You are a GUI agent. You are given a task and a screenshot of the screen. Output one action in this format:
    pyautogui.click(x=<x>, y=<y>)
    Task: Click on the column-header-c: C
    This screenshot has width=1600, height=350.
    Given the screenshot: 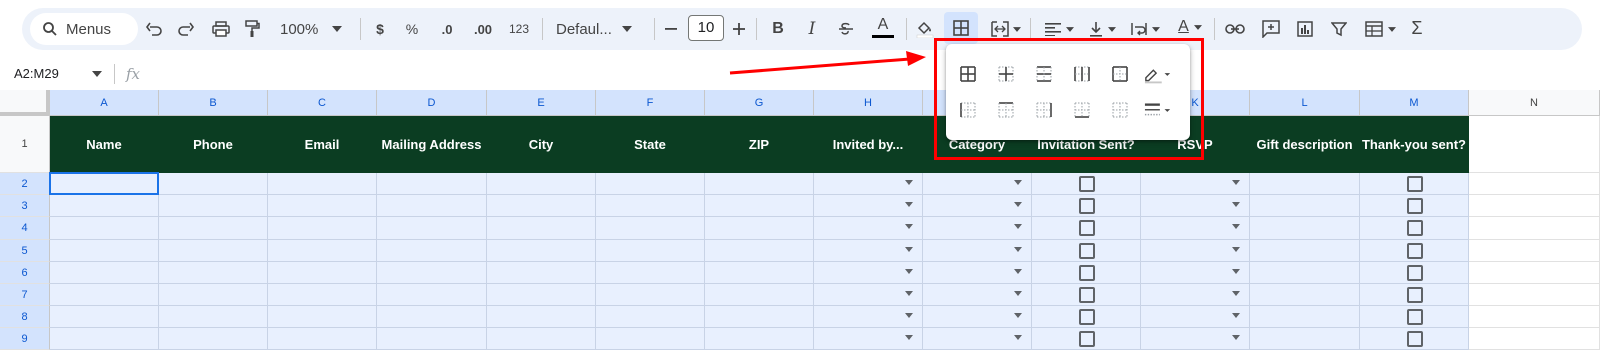 What is the action you would take?
    pyautogui.click(x=322, y=103)
    